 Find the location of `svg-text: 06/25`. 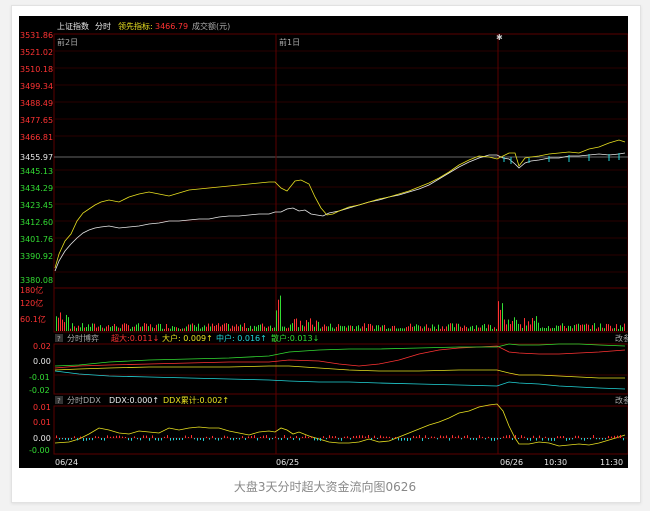

svg-text: 06/25 is located at coordinates (287, 462).